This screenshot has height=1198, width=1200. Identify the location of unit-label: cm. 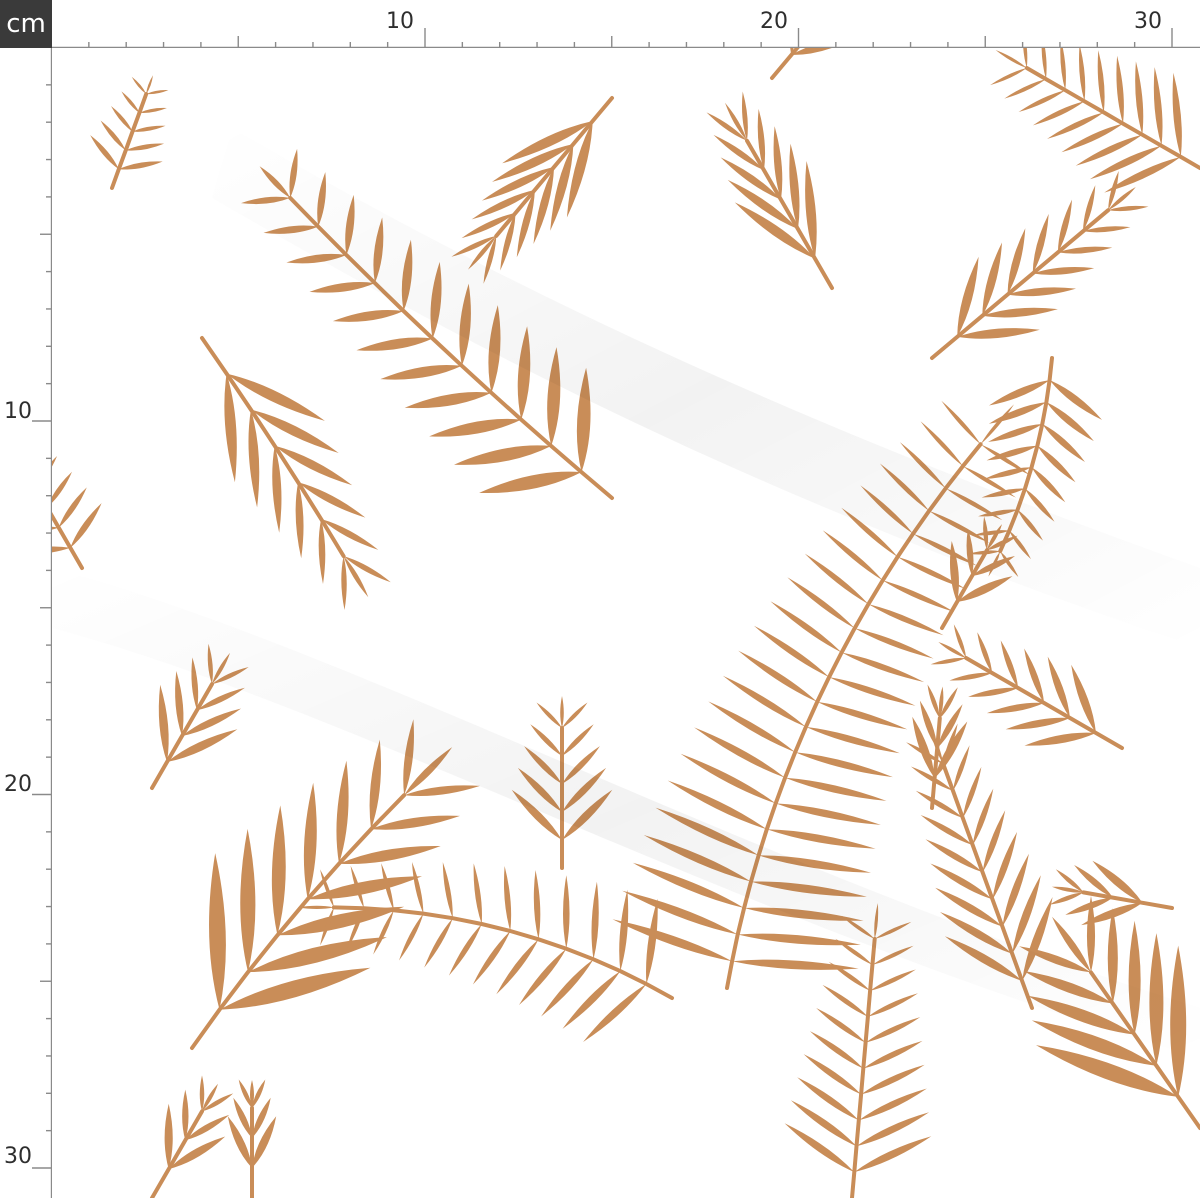
(26, 24).